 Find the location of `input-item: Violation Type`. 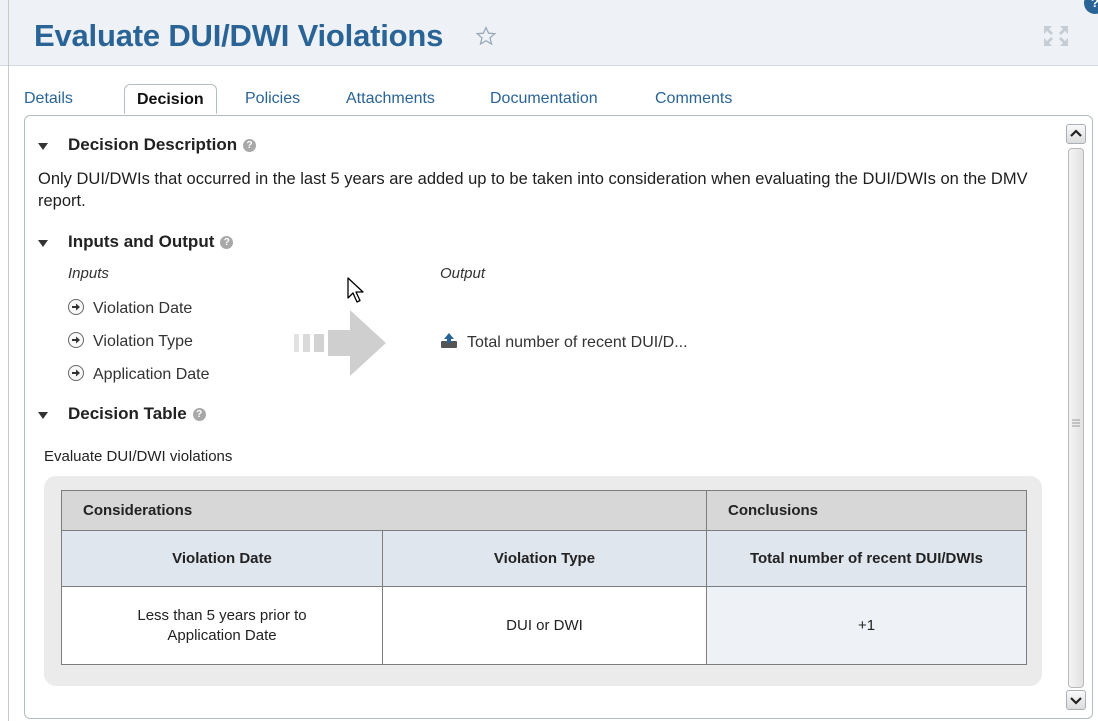

input-item: Violation Type is located at coordinates (130, 341).